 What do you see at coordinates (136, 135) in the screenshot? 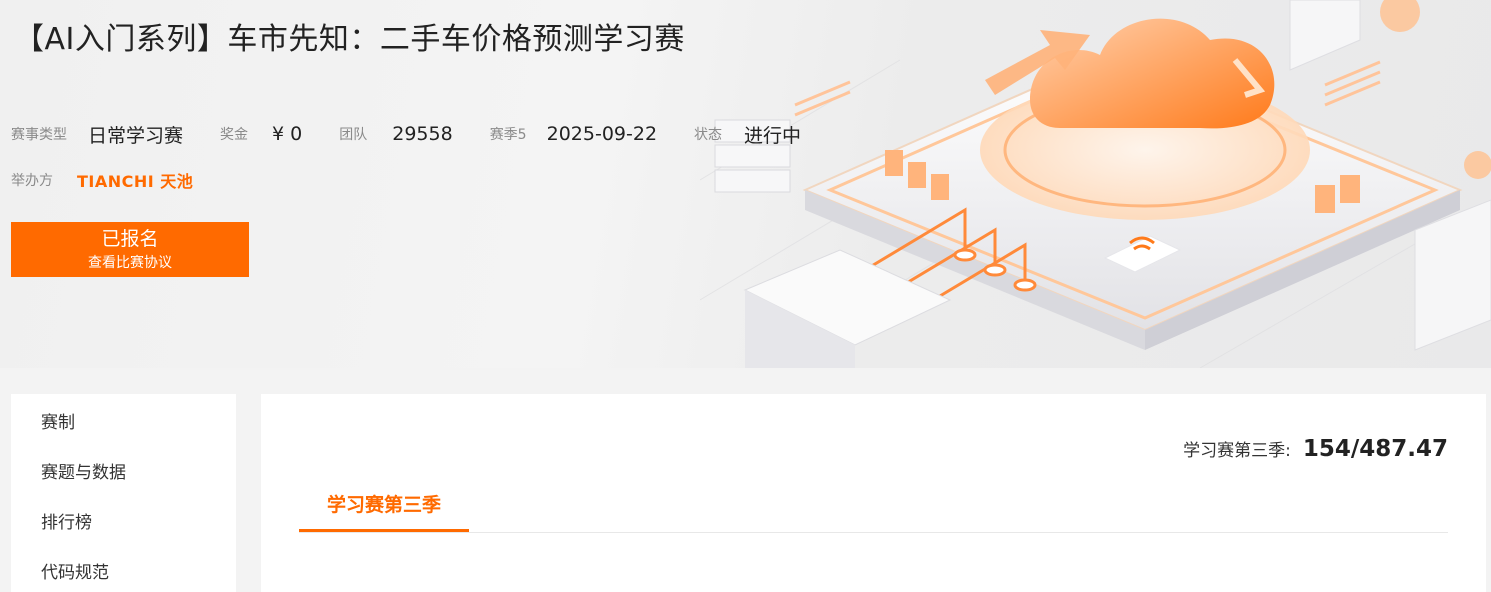
I see `meta-value-type: 日常学习赛` at bounding box center [136, 135].